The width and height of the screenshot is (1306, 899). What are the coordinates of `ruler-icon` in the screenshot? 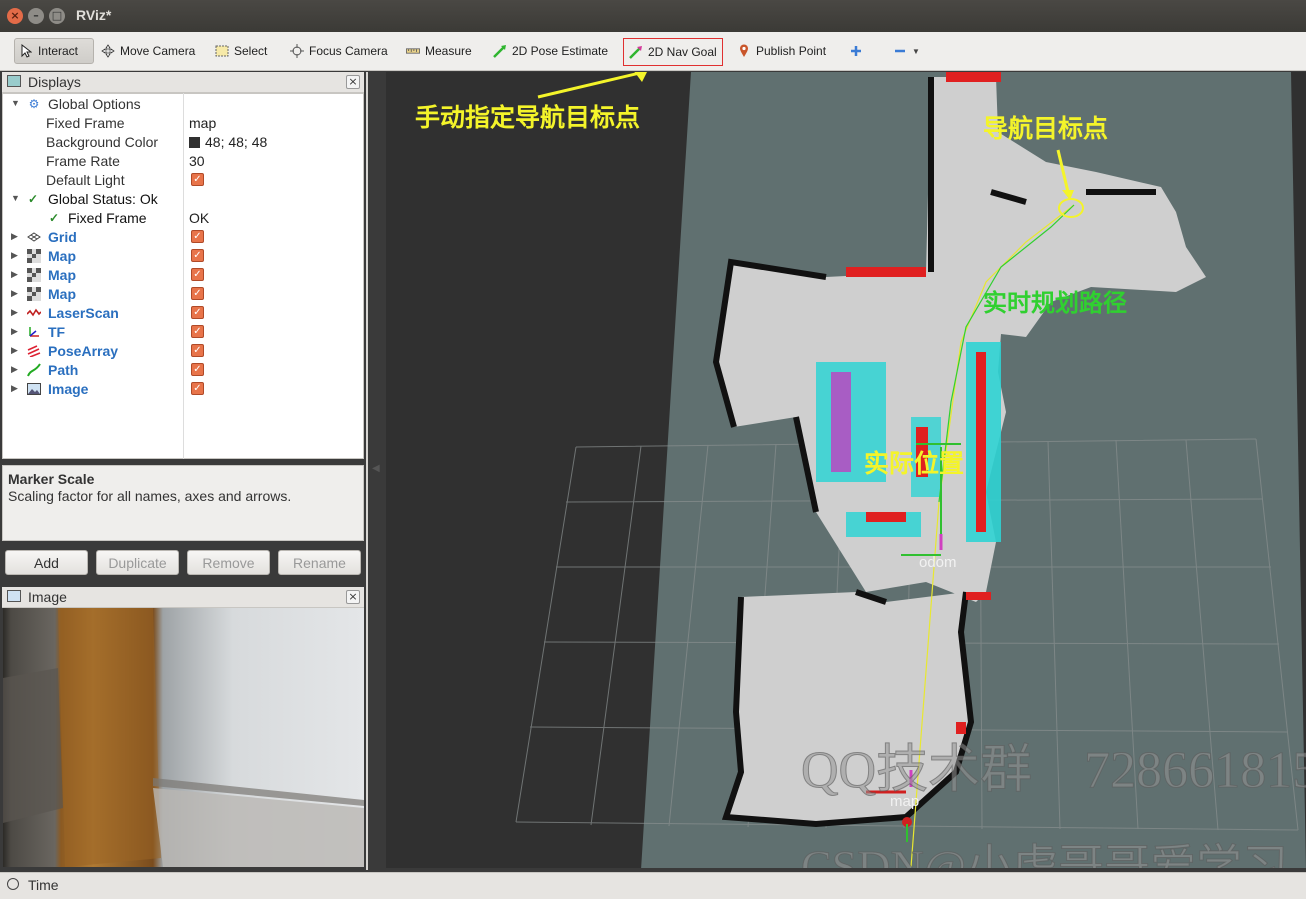 It's located at (413, 51).